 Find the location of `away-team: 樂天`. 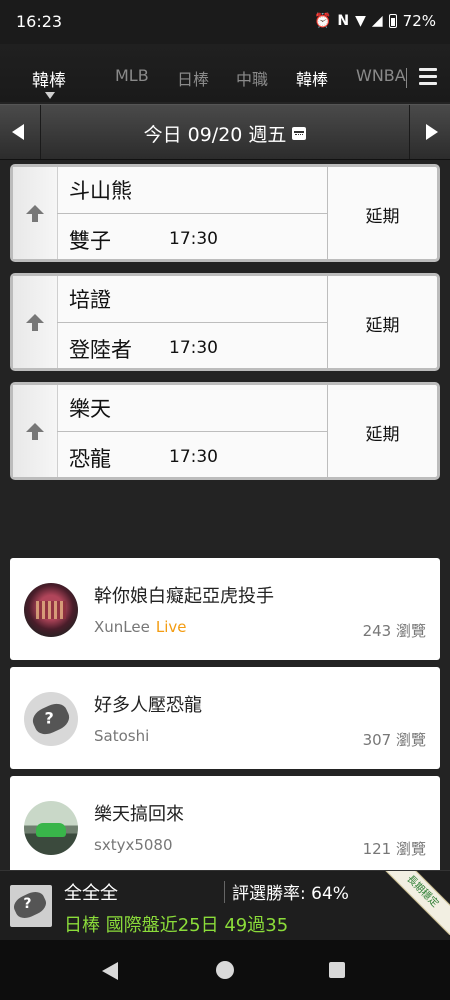

away-team: 樂天 is located at coordinates (90, 409).